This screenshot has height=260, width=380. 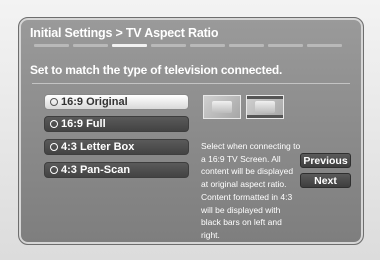 I want to click on option-4-3-pan-scan: 4:3 Pan-Scan, so click(x=116, y=170).